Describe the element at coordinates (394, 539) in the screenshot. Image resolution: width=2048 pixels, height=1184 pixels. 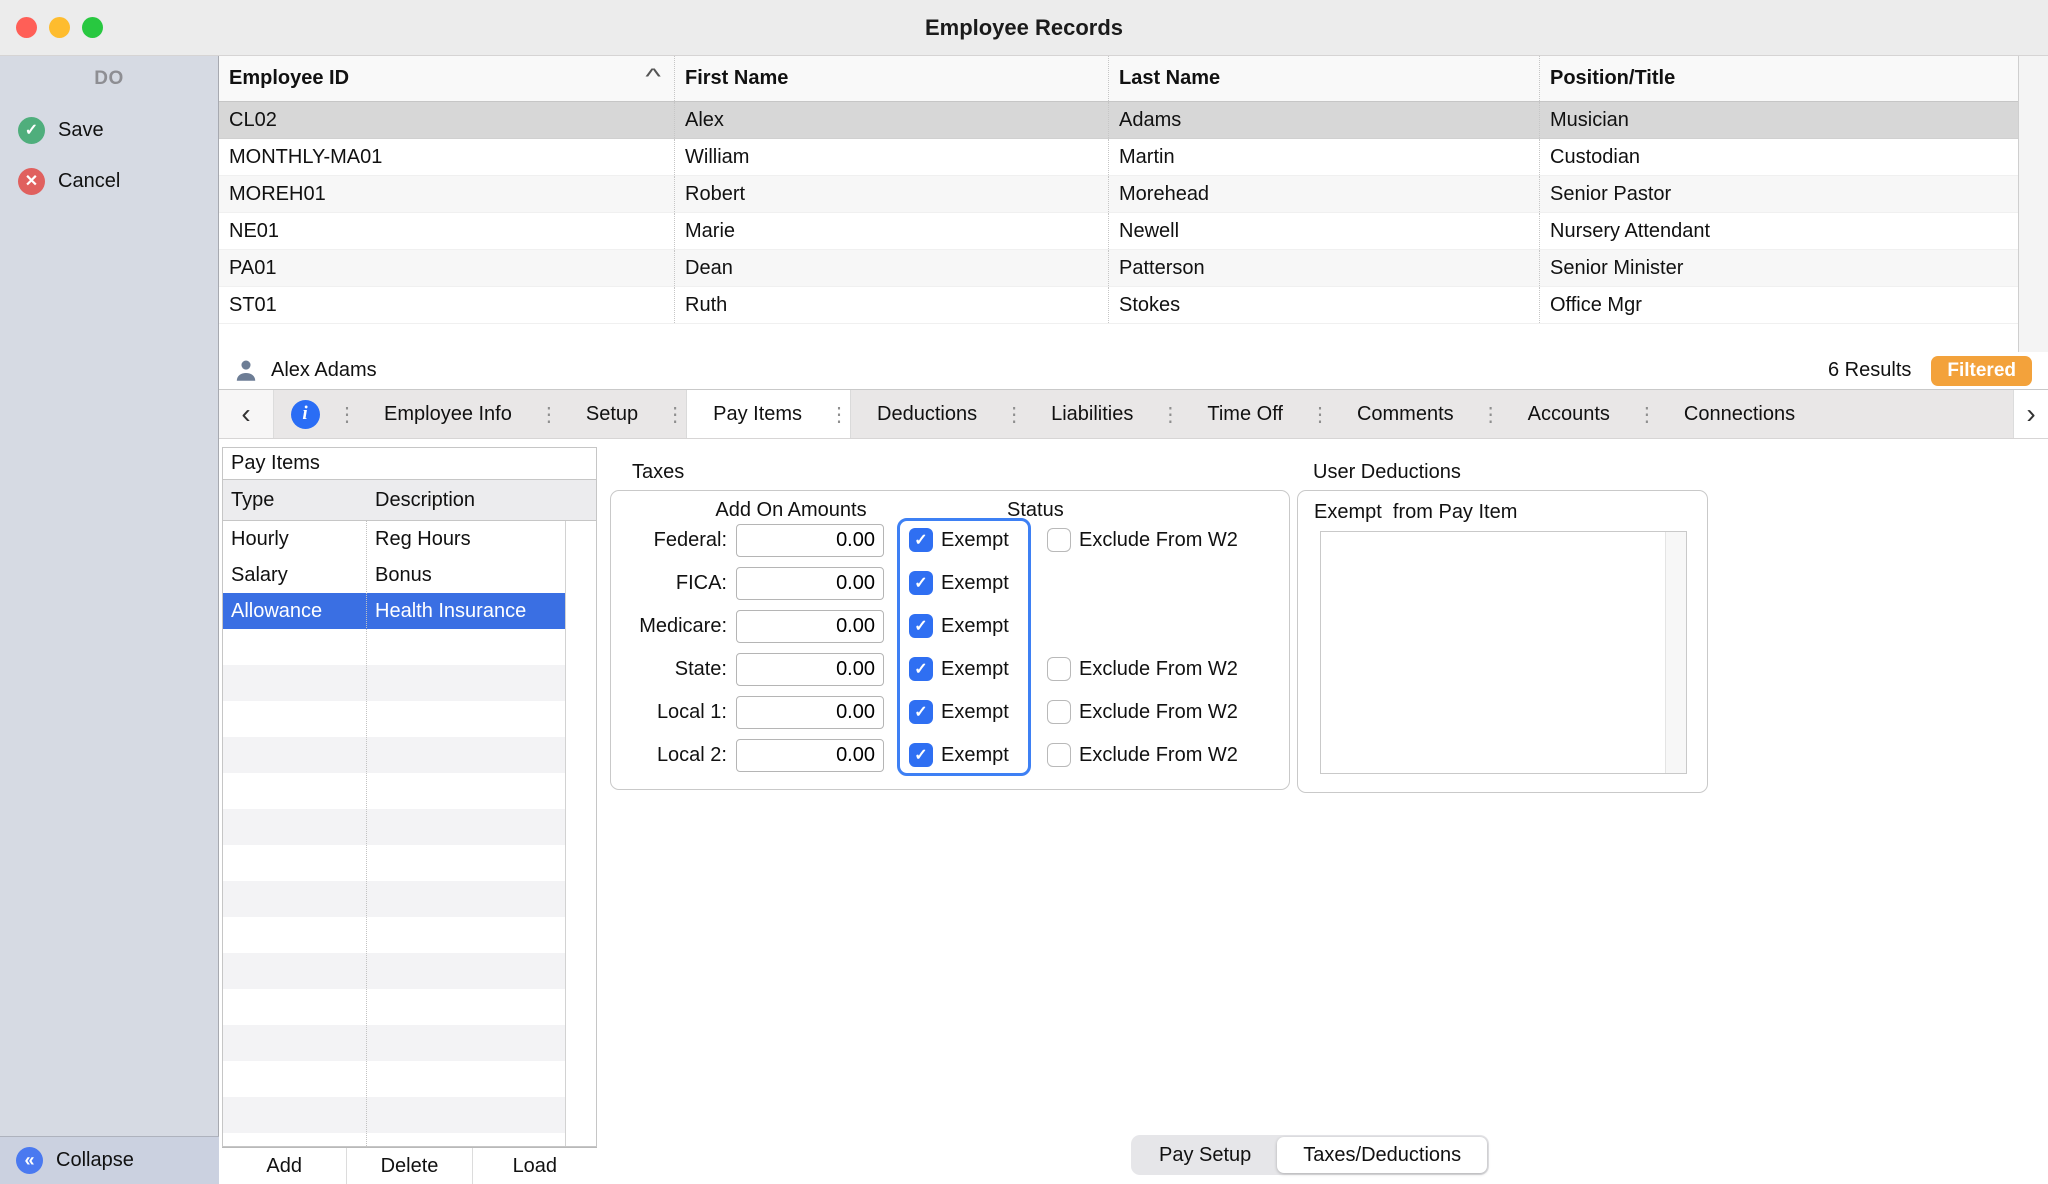
I see `list-item: Hourly Reg Hours` at that location.